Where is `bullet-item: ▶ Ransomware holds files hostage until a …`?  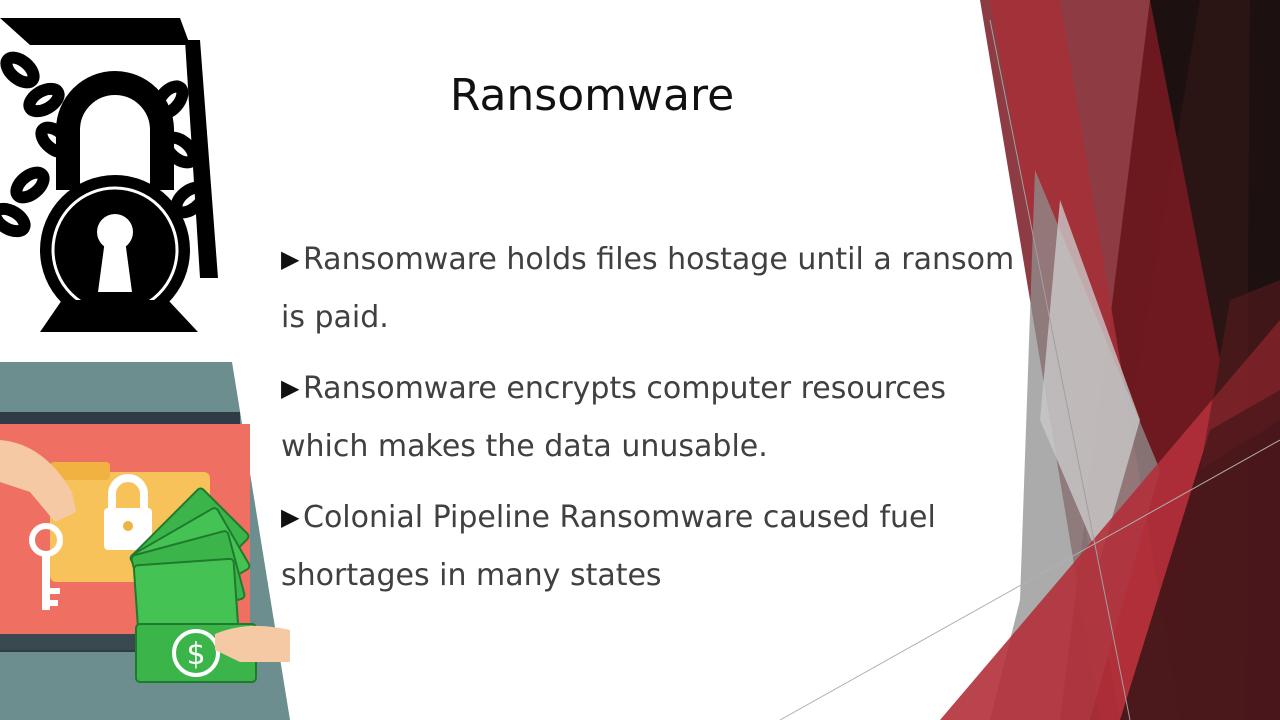 bullet-item: ▶ Ransomware holds files hostage until a … is located at coordinates (651, 288).